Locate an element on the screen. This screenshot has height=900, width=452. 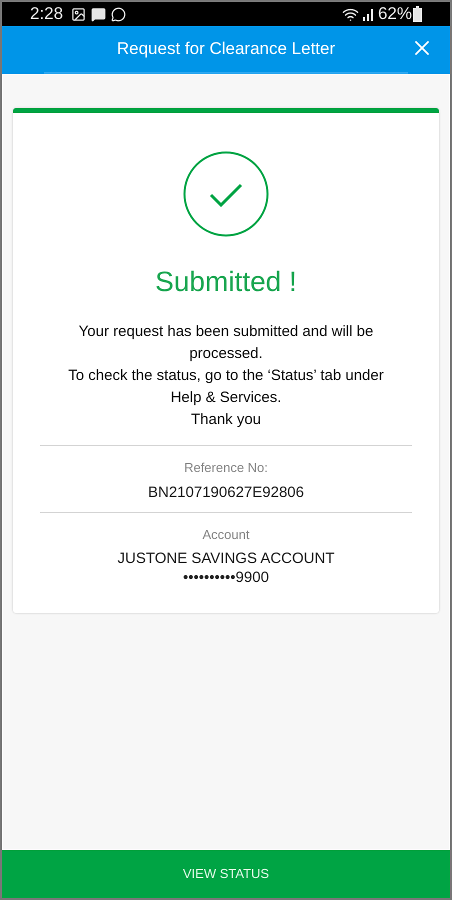
image-icon is located at coordinates (78, 14).